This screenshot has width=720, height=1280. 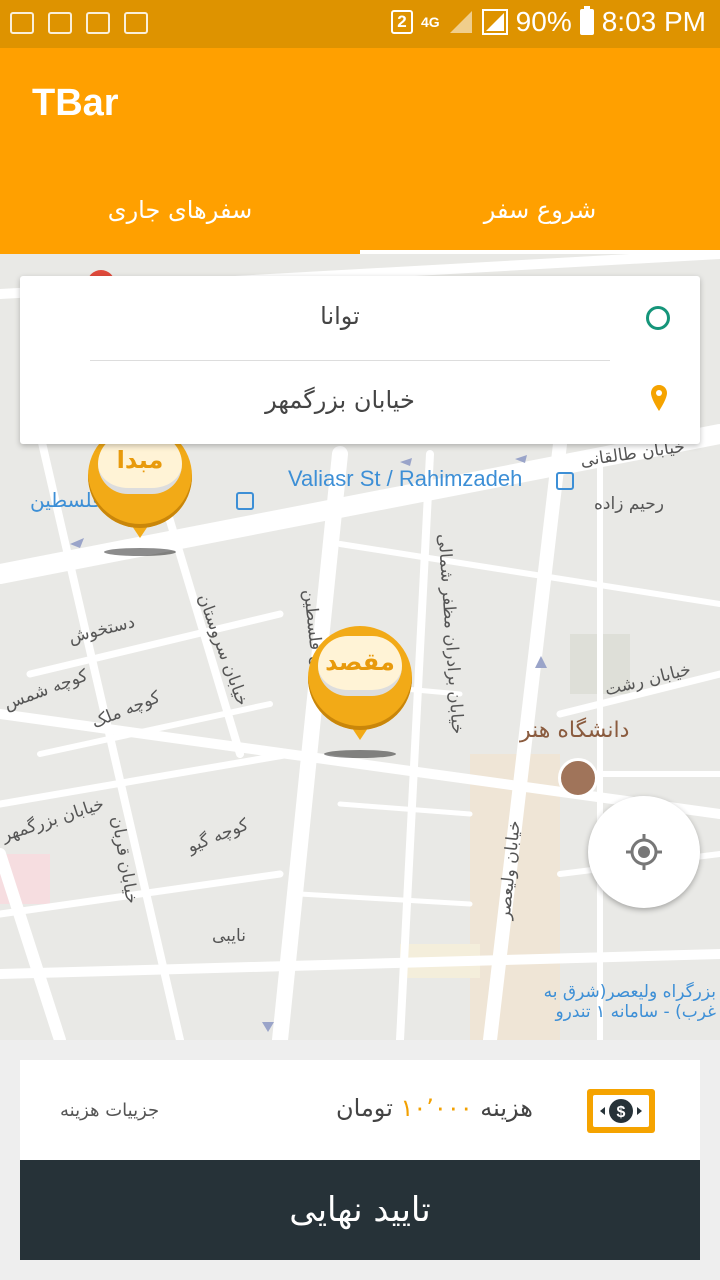 What do you see at coordinates (360, 662) in the screenshot?
I see `destination-marker-label: مقصد` at bounding box center [360, 662].